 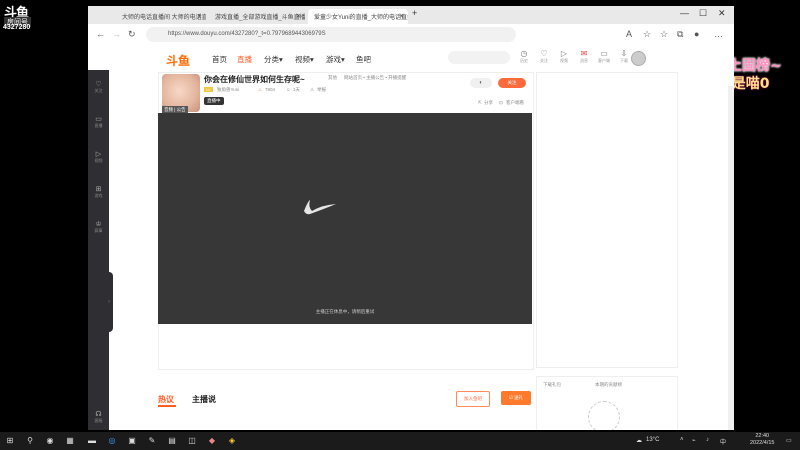 I want to click on nav-live: 直播, so click(x=244, y=59).